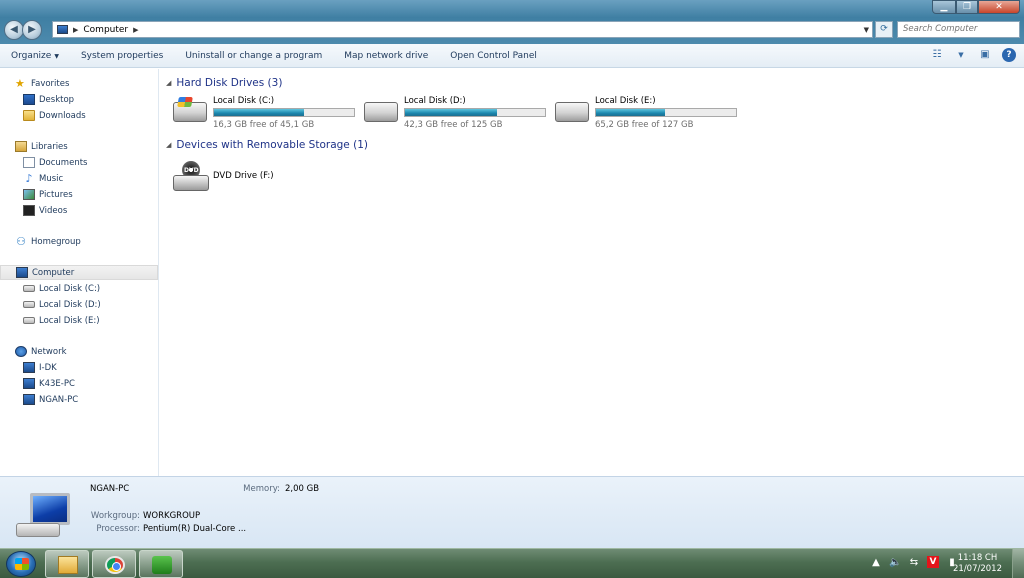  Describe the element at coordinates (933, 562) in the screenshot. I see `antivirus-tray-icon: V` at that location.